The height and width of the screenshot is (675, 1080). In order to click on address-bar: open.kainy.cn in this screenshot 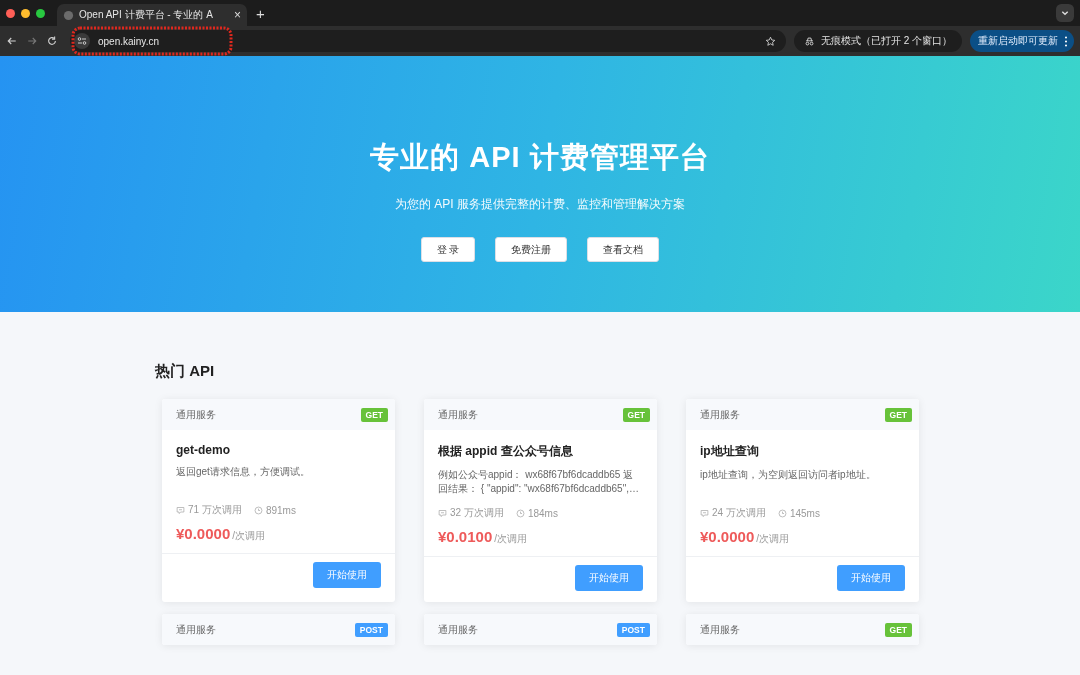, I will do `click(428, 41)`.